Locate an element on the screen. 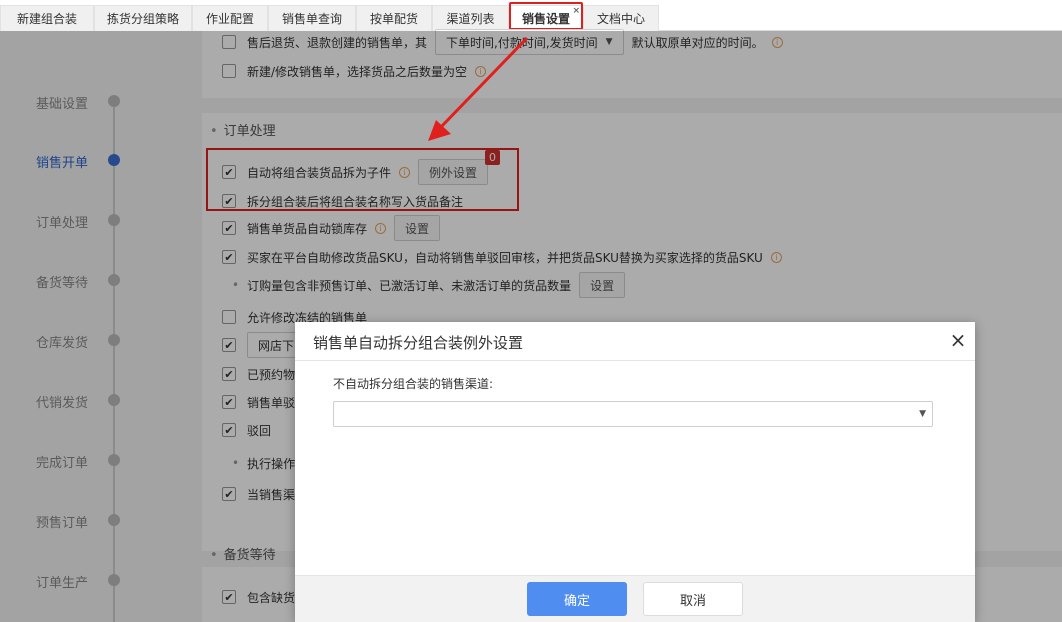 This screenshot has height=622, width=1062. tab-label: 作业配置 is located at coordinates (229, 19).